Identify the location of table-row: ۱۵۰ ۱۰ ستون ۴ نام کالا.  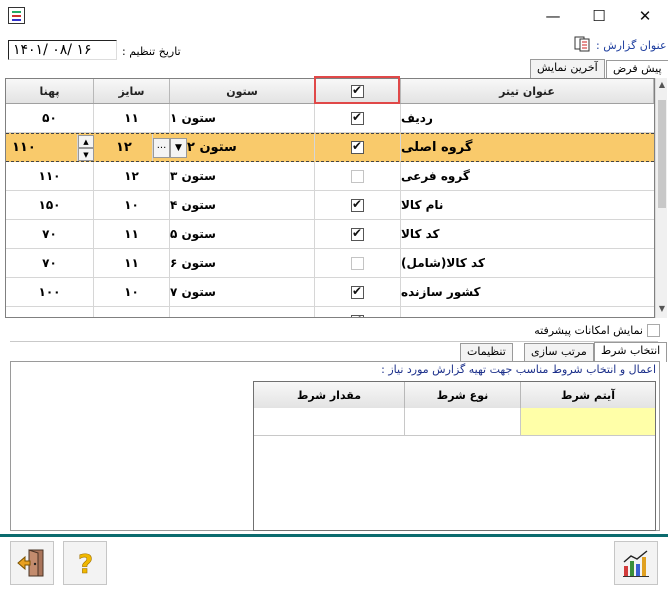
(330, 205).